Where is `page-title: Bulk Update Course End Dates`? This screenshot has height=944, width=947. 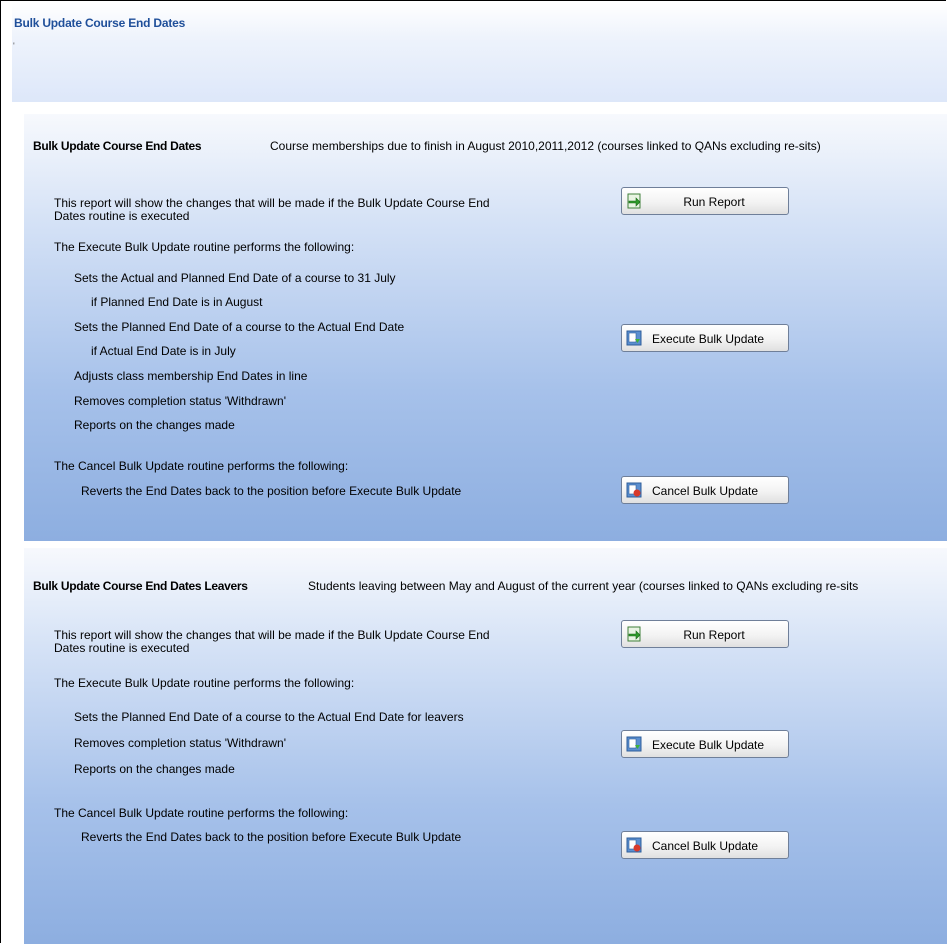
page-title: Bulk Update Course End Dates is located at coordinates (100, 23).